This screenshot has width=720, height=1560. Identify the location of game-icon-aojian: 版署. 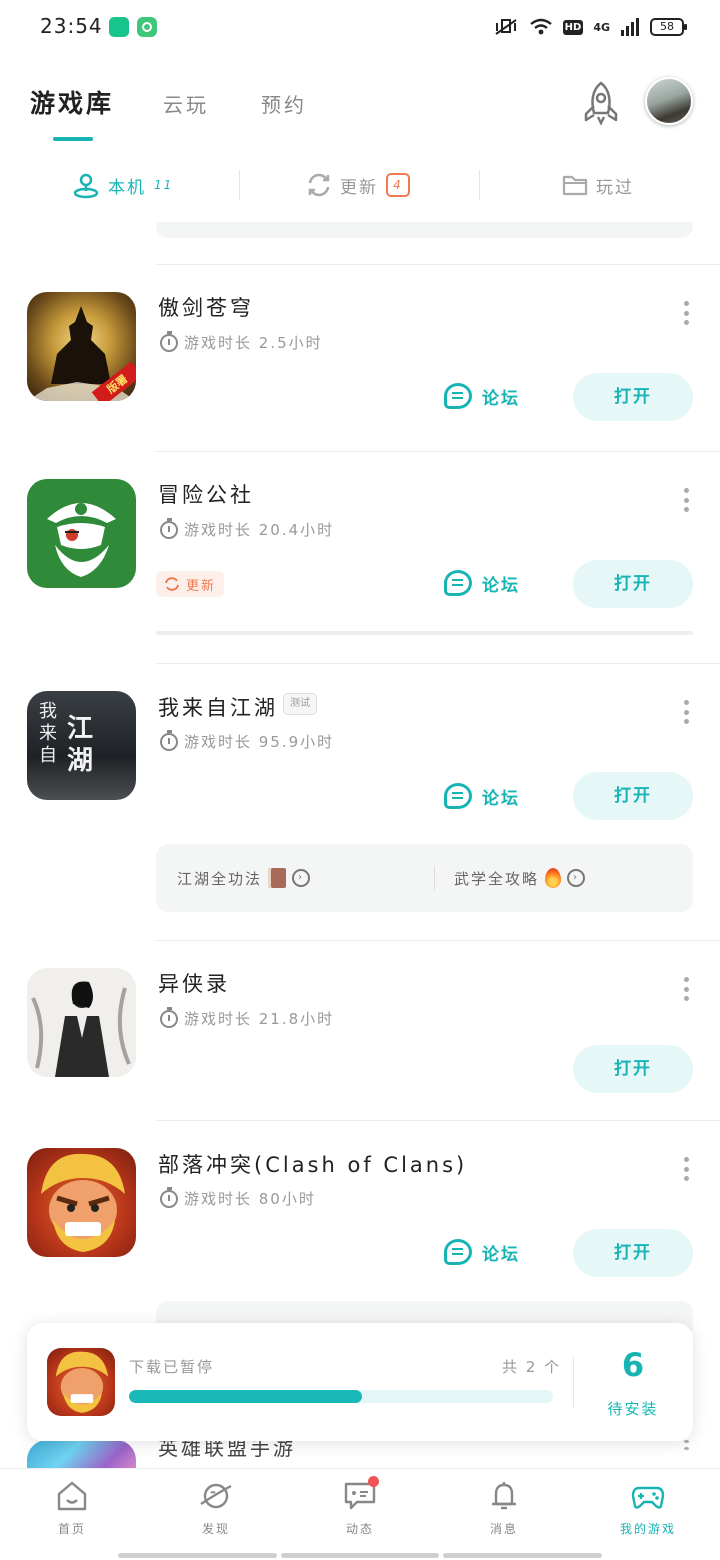
(81, 346).